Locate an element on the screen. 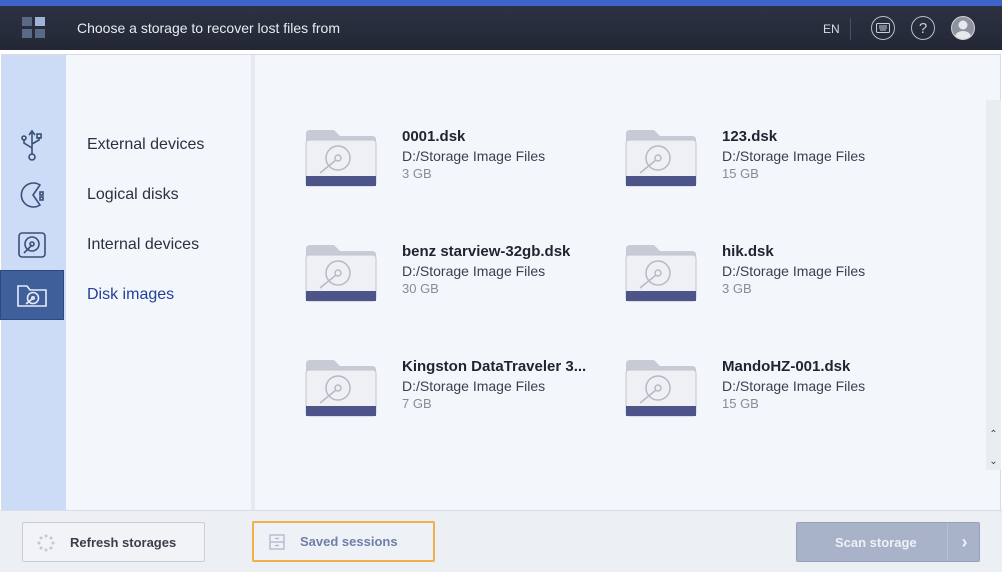 This screenshot has width=1002, height=572. storage-name: 123.dsk is located at coordinates (750, 136).